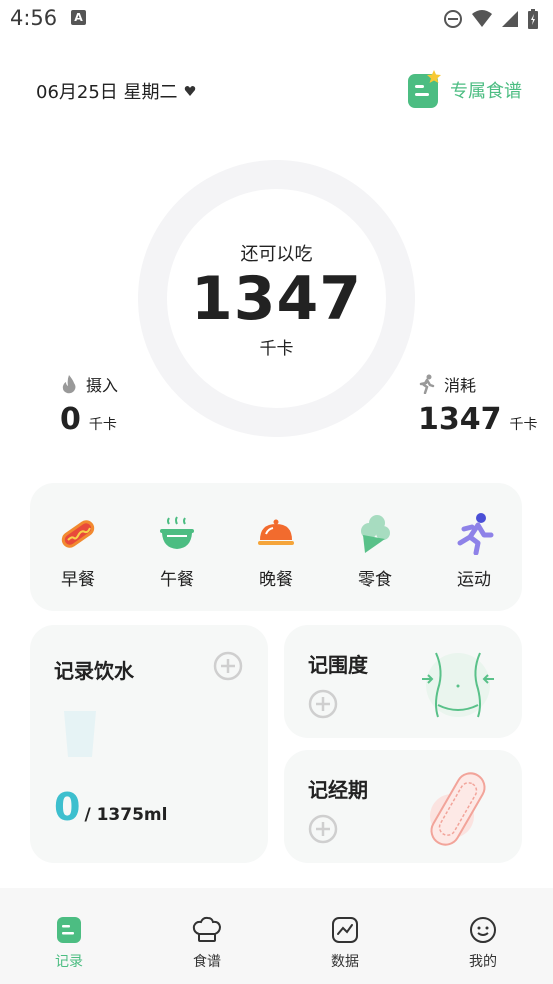 The image size is (553, 984). Describe the element at coordinates (276, 580) in the screenshot. I see `meal-label: 晚餐` at that location.